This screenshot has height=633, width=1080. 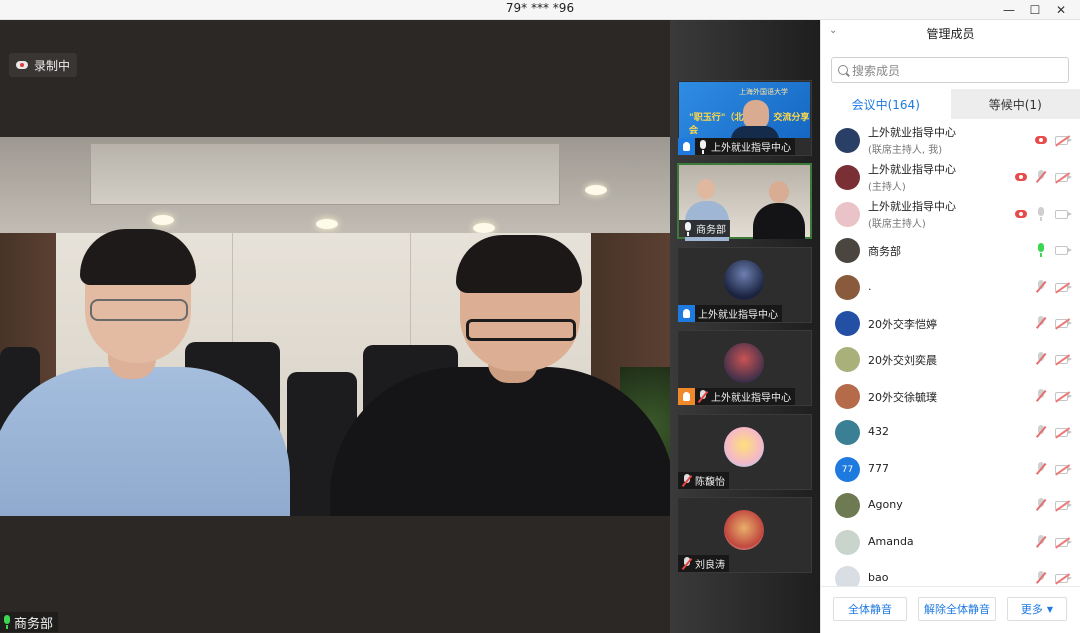 I want to click on member-row: 20外交刘奕晨, so click(x=950, y=359).